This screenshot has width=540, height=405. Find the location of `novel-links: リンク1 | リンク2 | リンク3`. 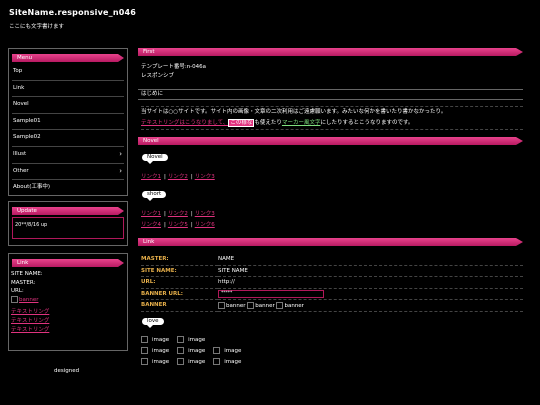

novel-links: リンク1 | リンク2 | リンク3 is located at coordinates (178, 176).